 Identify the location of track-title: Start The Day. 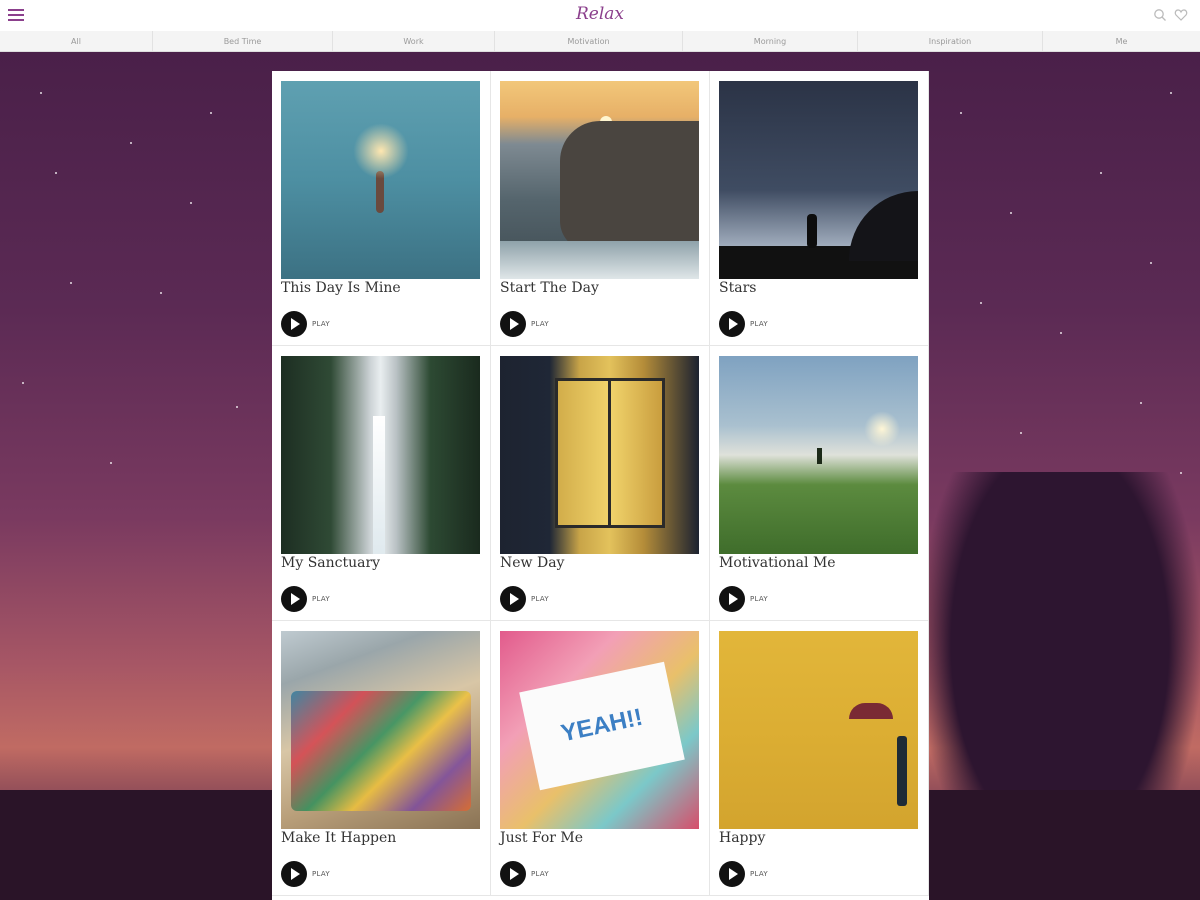
(549, 288).